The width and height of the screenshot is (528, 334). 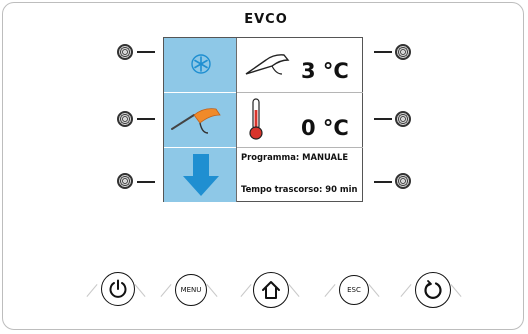 I want to click on down-arrow-icon, so click(x=201, y=175).